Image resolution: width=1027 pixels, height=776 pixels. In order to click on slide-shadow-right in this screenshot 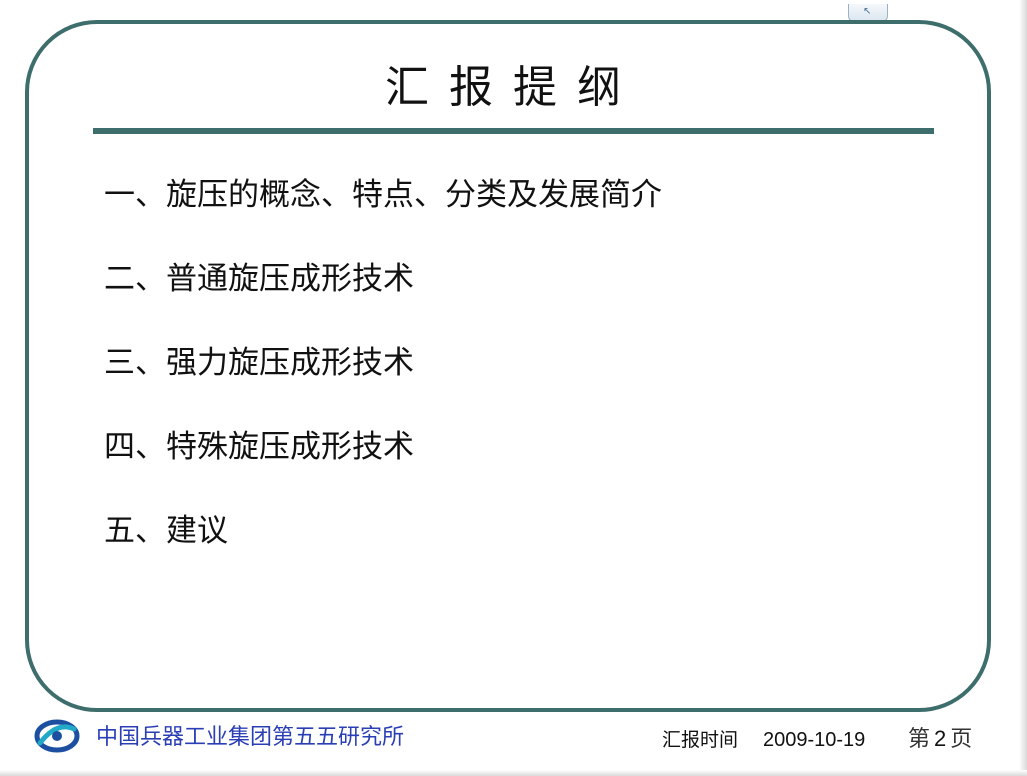, I will do `click(1023, 388)`.